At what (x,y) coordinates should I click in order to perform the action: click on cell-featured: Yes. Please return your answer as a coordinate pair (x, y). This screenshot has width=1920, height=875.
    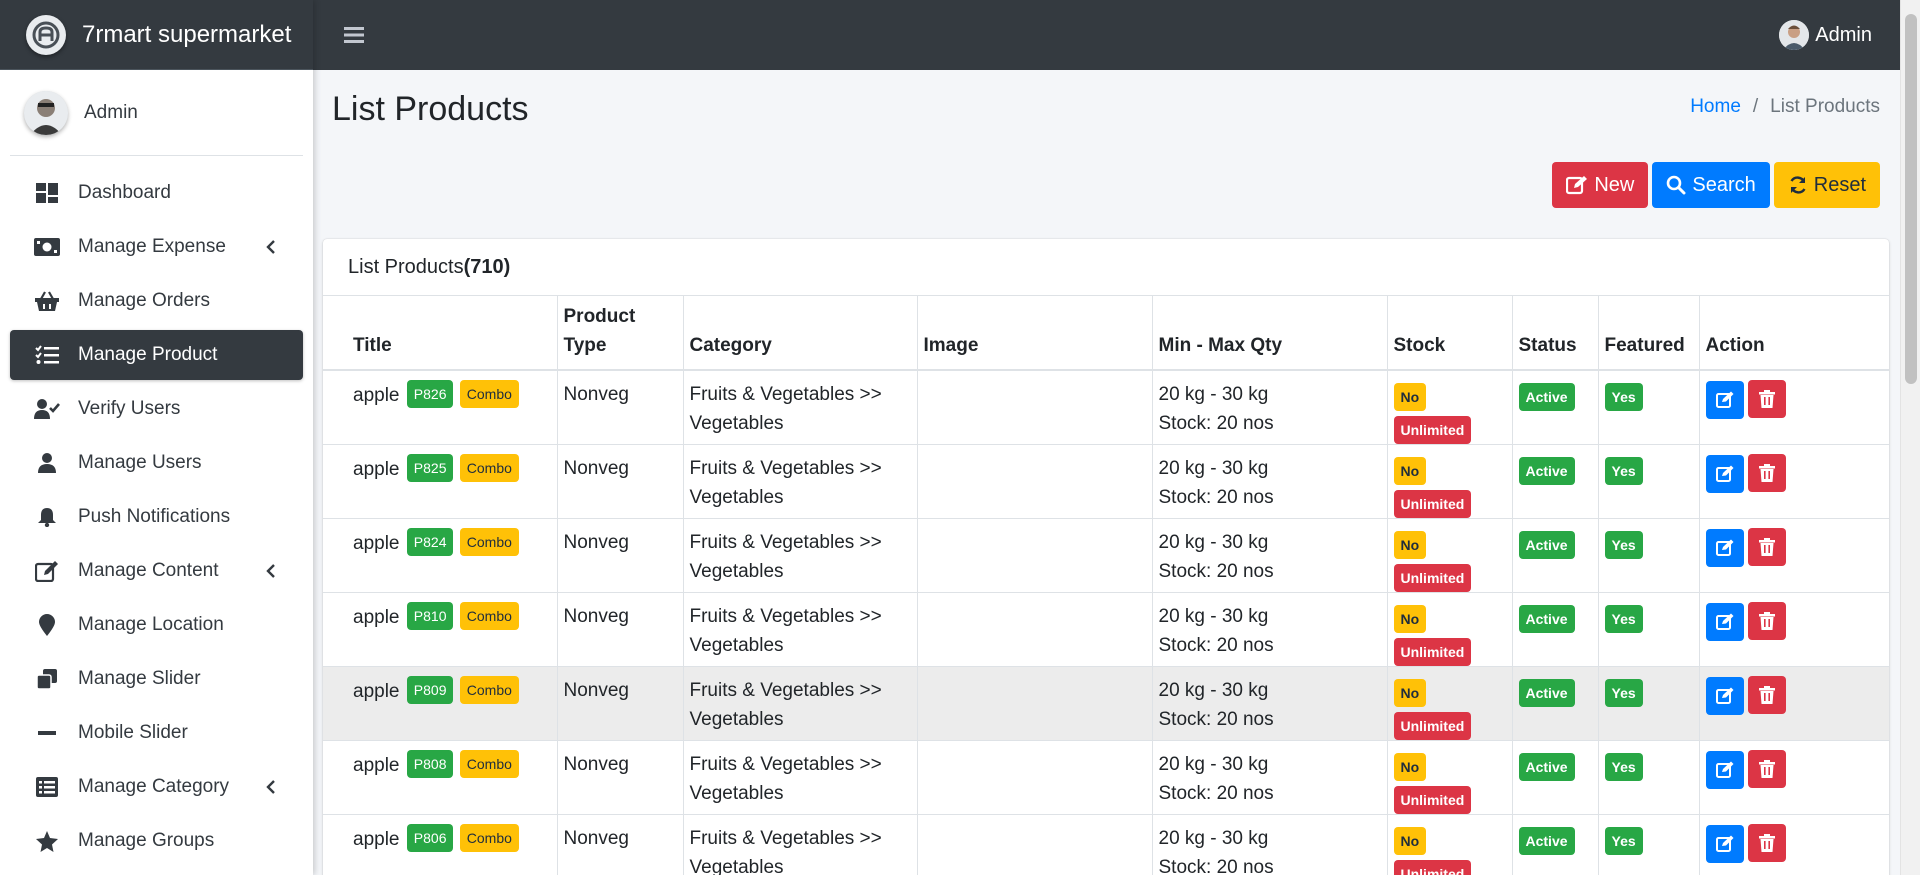
    Looking at the image, I should click on (1649, 777).